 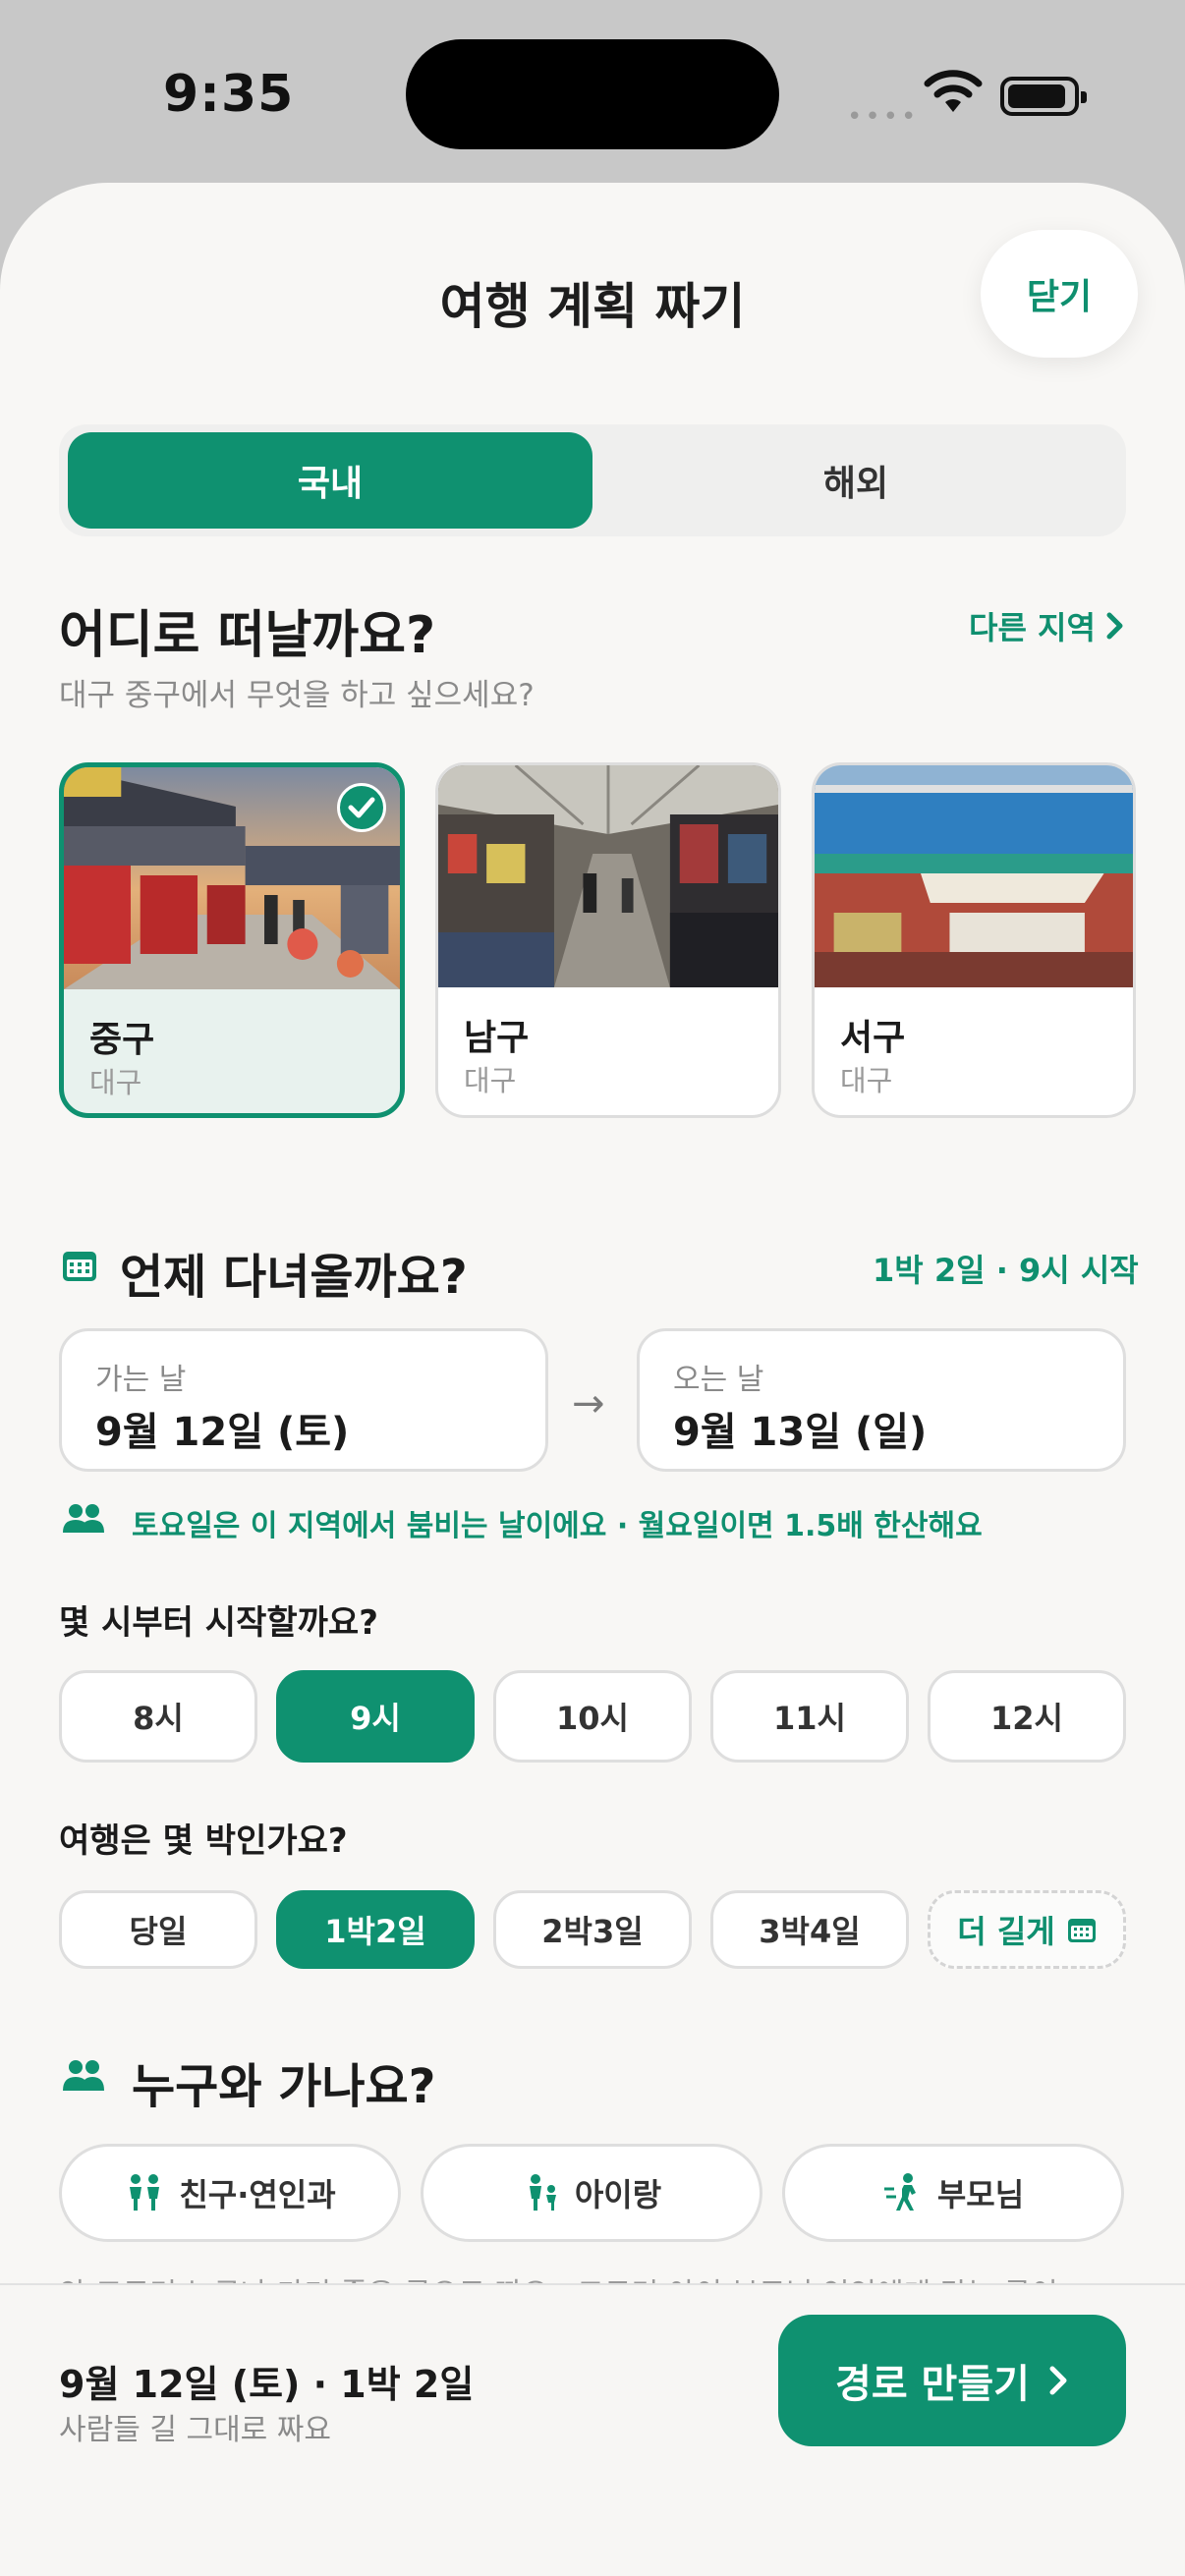 I want to click on wifi-icon, so click(x=954, y=91).